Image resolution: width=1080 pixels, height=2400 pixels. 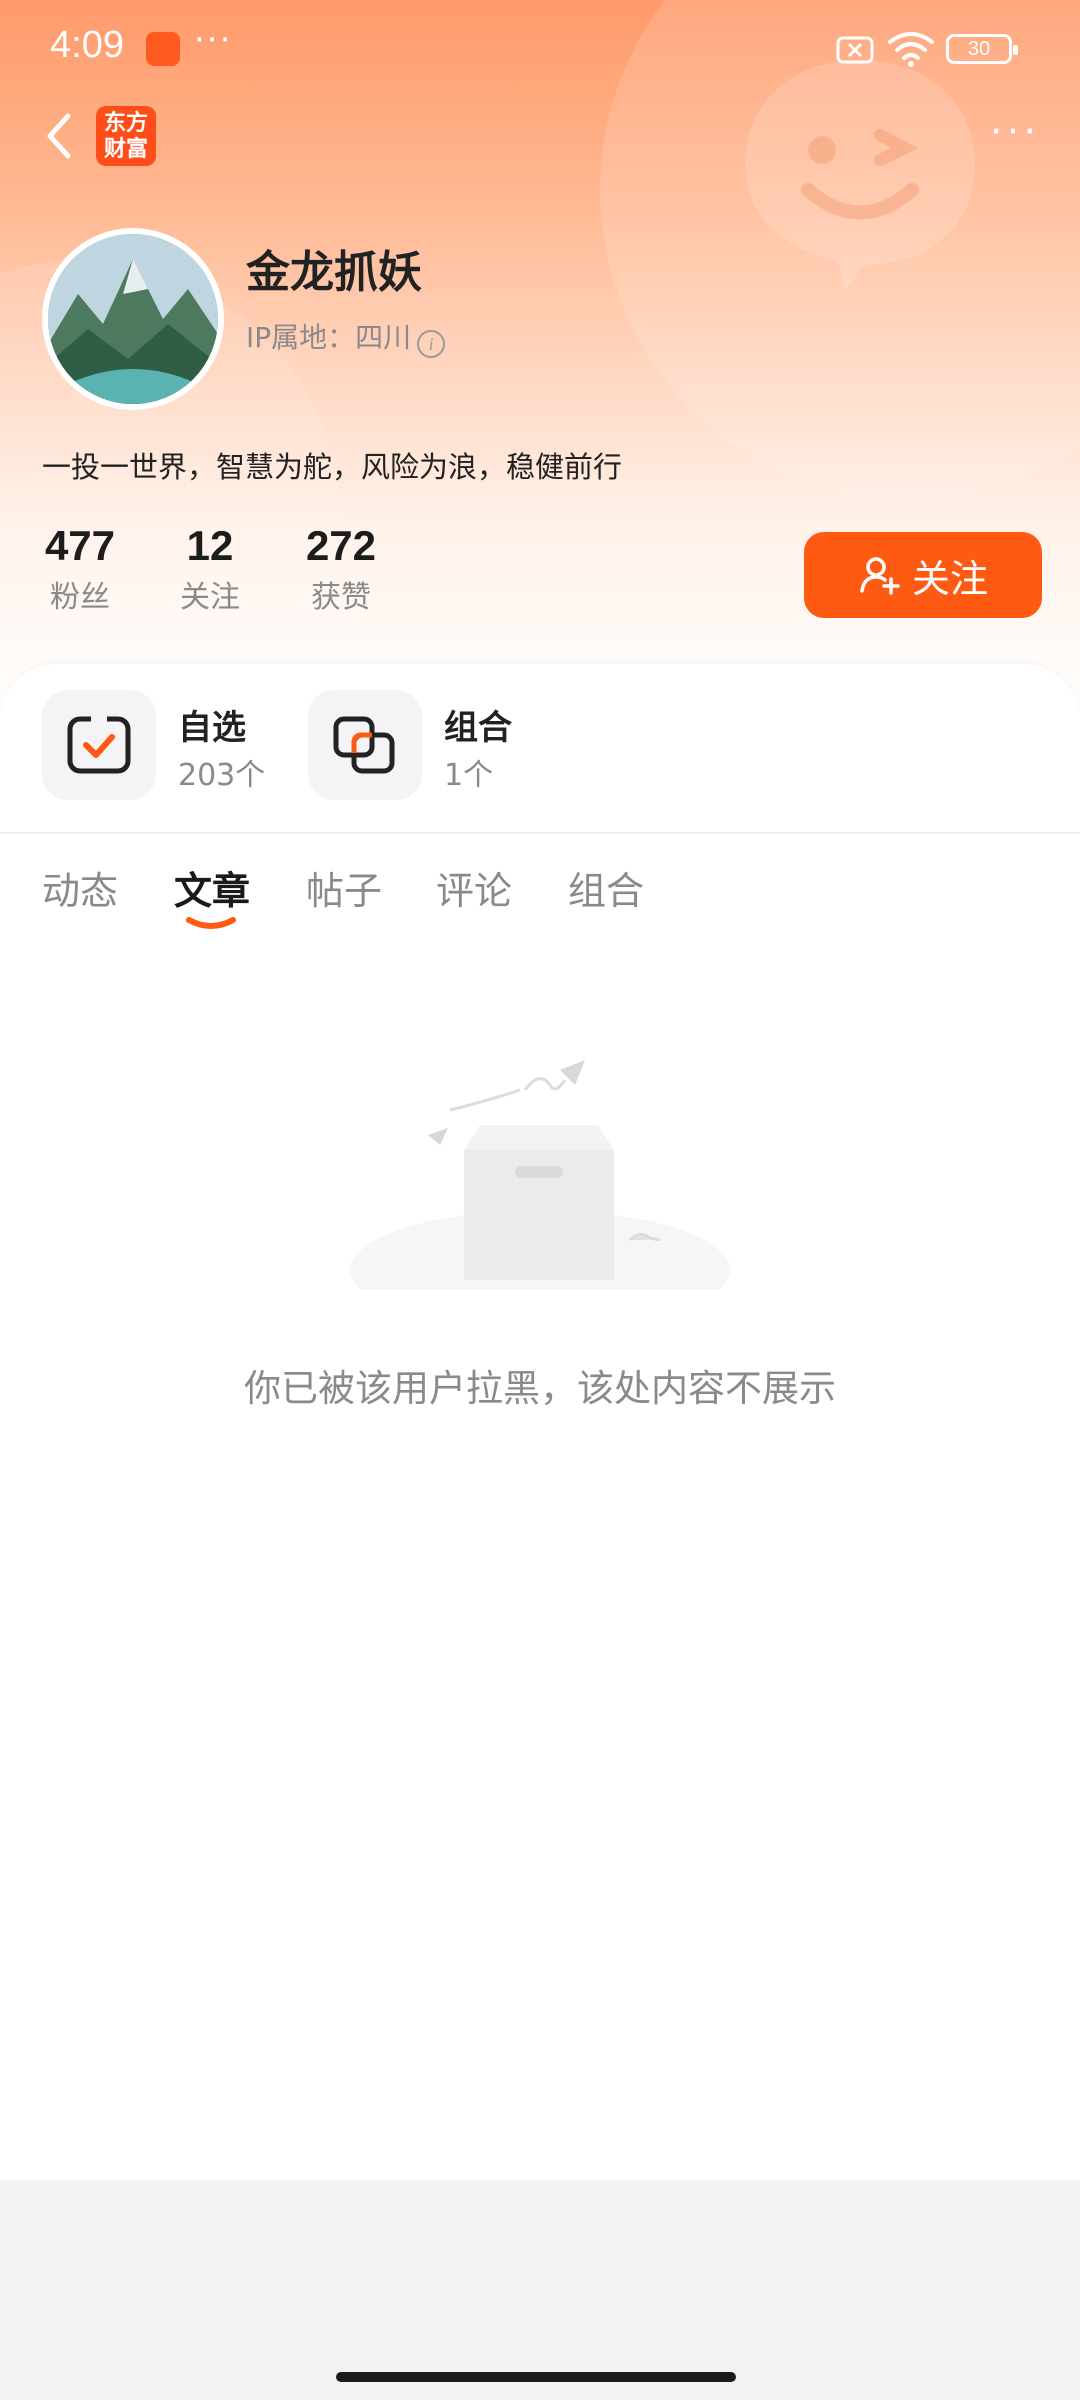 What do you see at coordinates (540, 1388) in the screenshot?
I see `empty-state-message: 你已被该用户拉黑，该处内容不展示` at bounding box center [540, 1388].